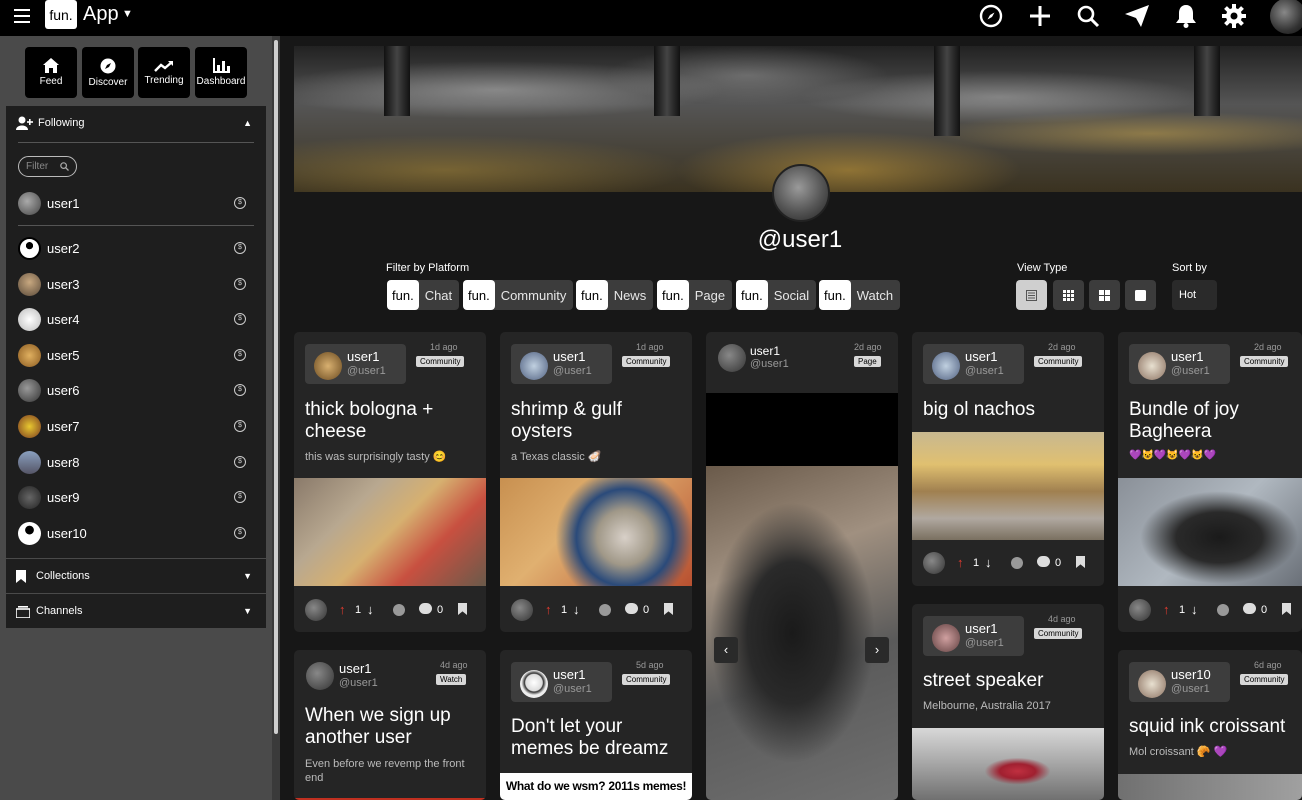 The width and height of the screenshot is (1302, 800). I want to click on channels-header: Channels ▼, so click(136, 611).